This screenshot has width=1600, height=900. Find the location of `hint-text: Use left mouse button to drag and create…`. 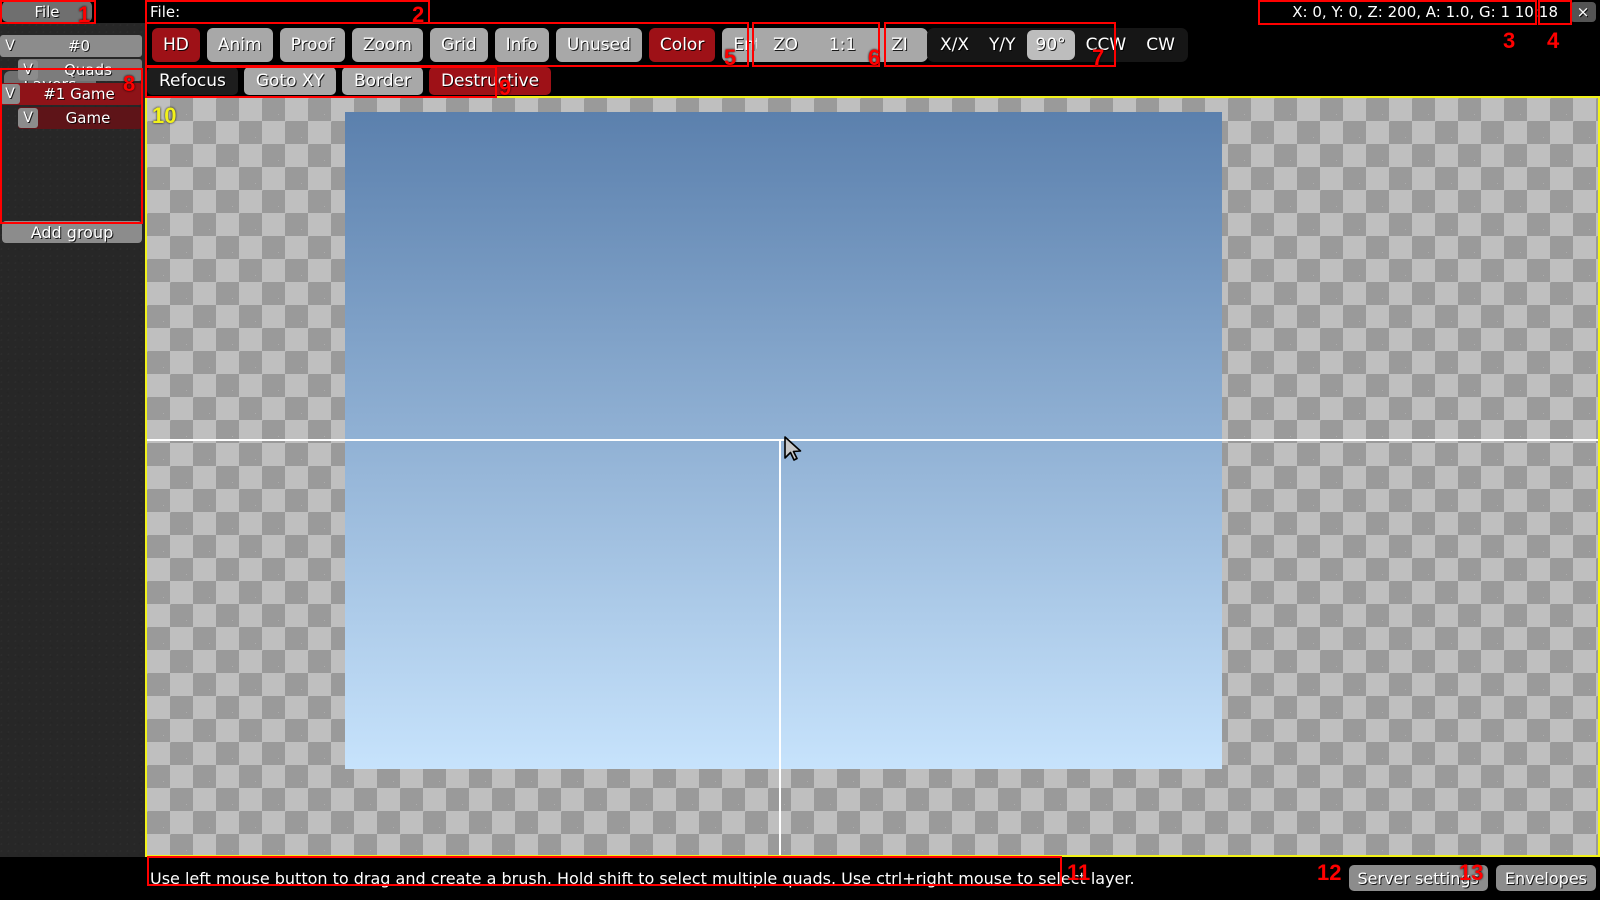

hint-text: Use left mouse button to drag and create… is located at coordinates (642, 878).